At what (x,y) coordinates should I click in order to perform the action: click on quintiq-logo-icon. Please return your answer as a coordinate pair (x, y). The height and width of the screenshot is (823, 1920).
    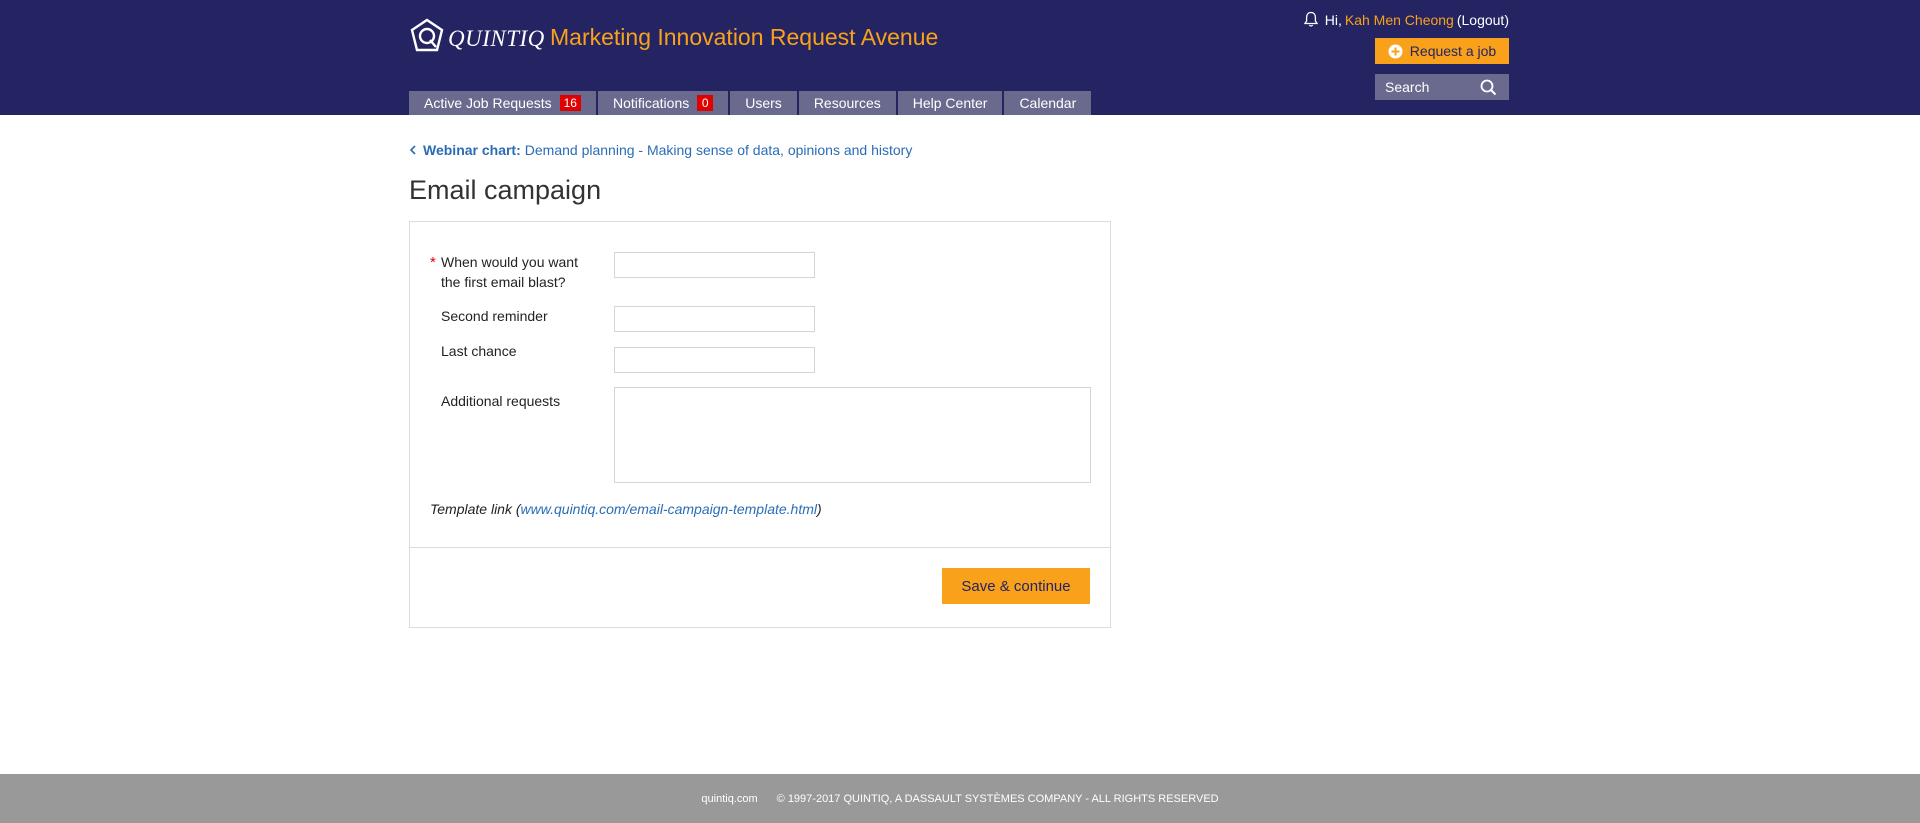
    Looking at the image, I should click on (427, 35).